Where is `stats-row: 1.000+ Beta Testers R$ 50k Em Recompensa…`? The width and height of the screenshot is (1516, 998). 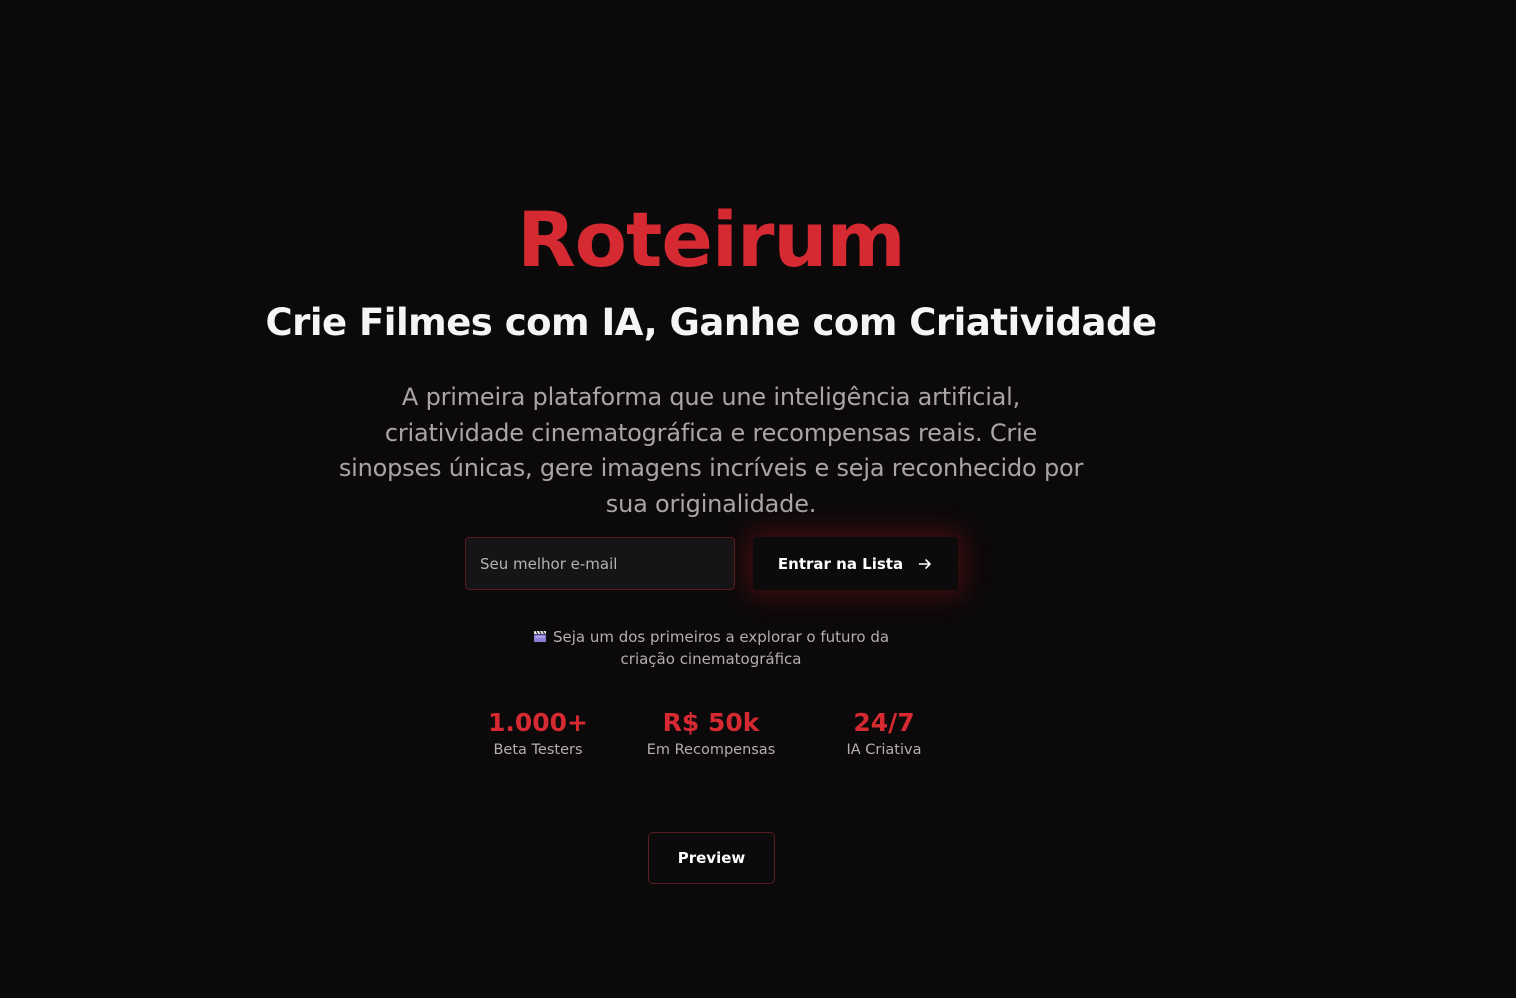
stats-row: 1.000+ Beta Testers R$ 50k Em Recompensa… is located at coordinates (758, 736).